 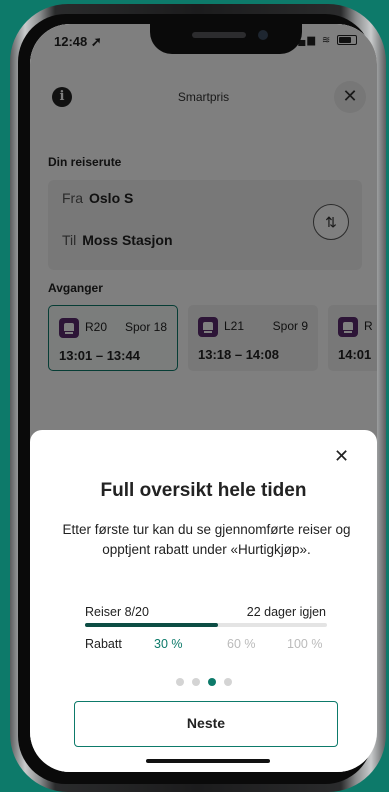 I want to click on home-indicator, so click(x=208, y=761).